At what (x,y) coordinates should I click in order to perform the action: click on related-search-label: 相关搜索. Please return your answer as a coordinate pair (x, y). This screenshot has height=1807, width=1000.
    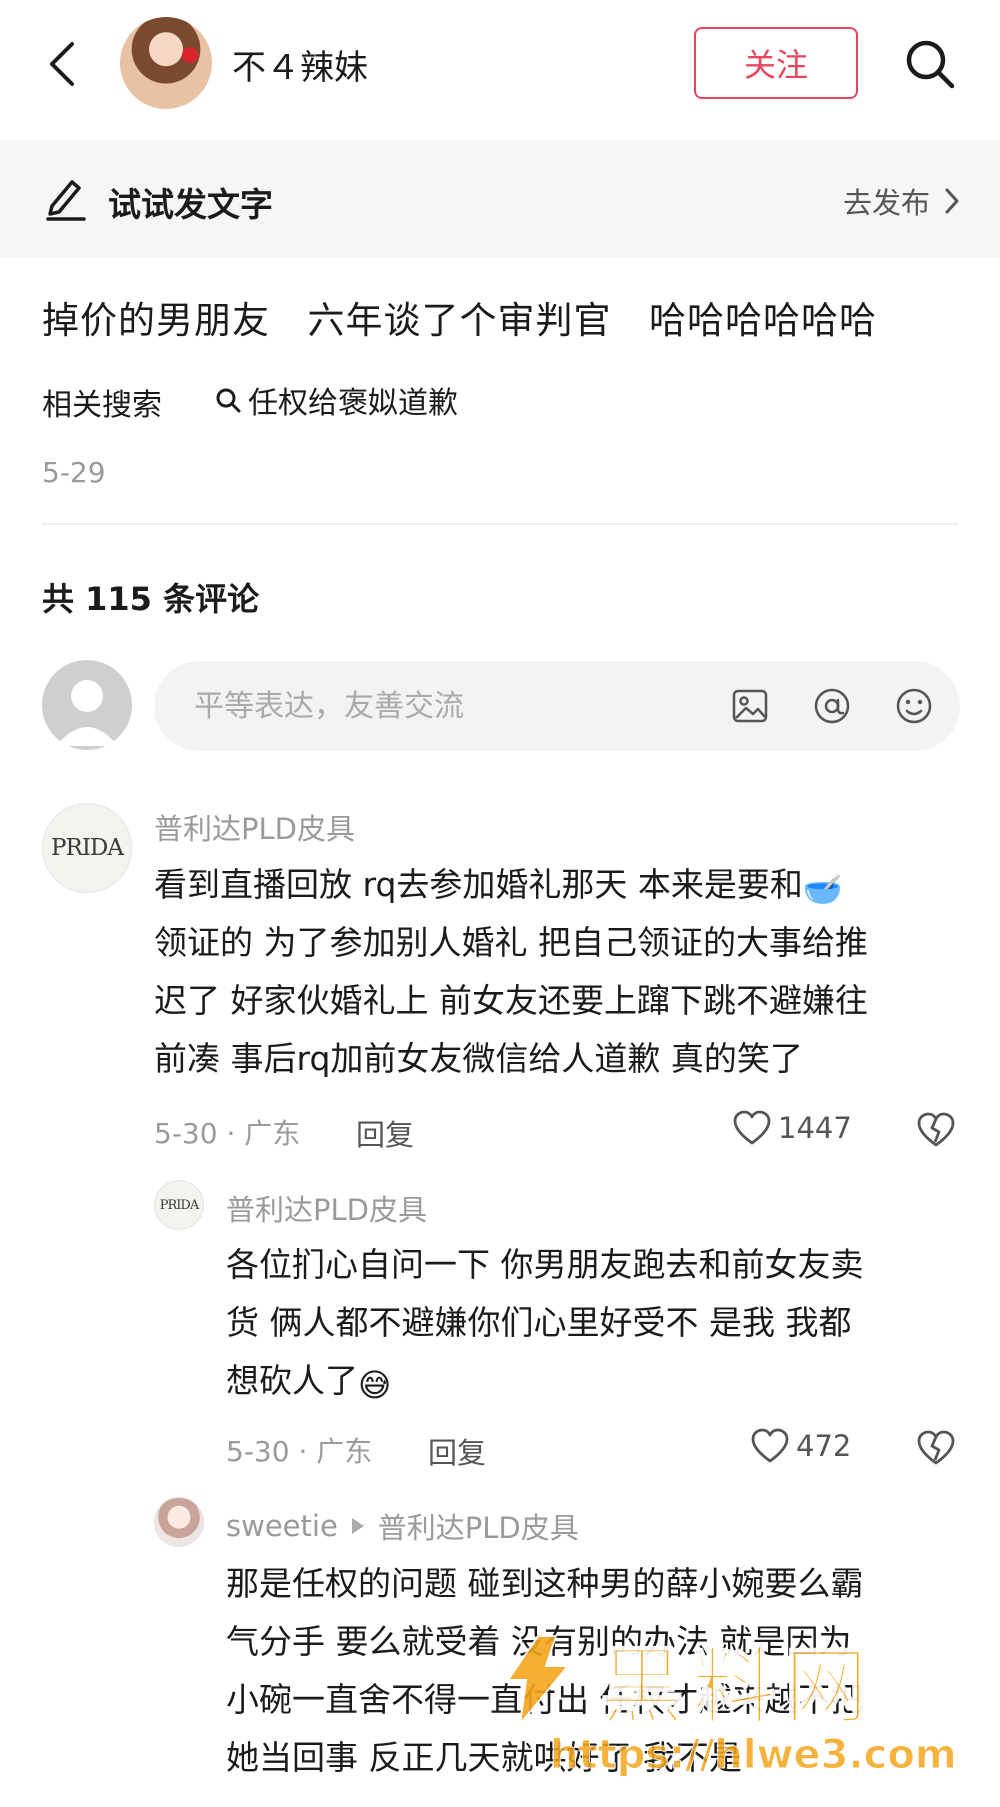
    Looking at the image, I should click on (102, 405).